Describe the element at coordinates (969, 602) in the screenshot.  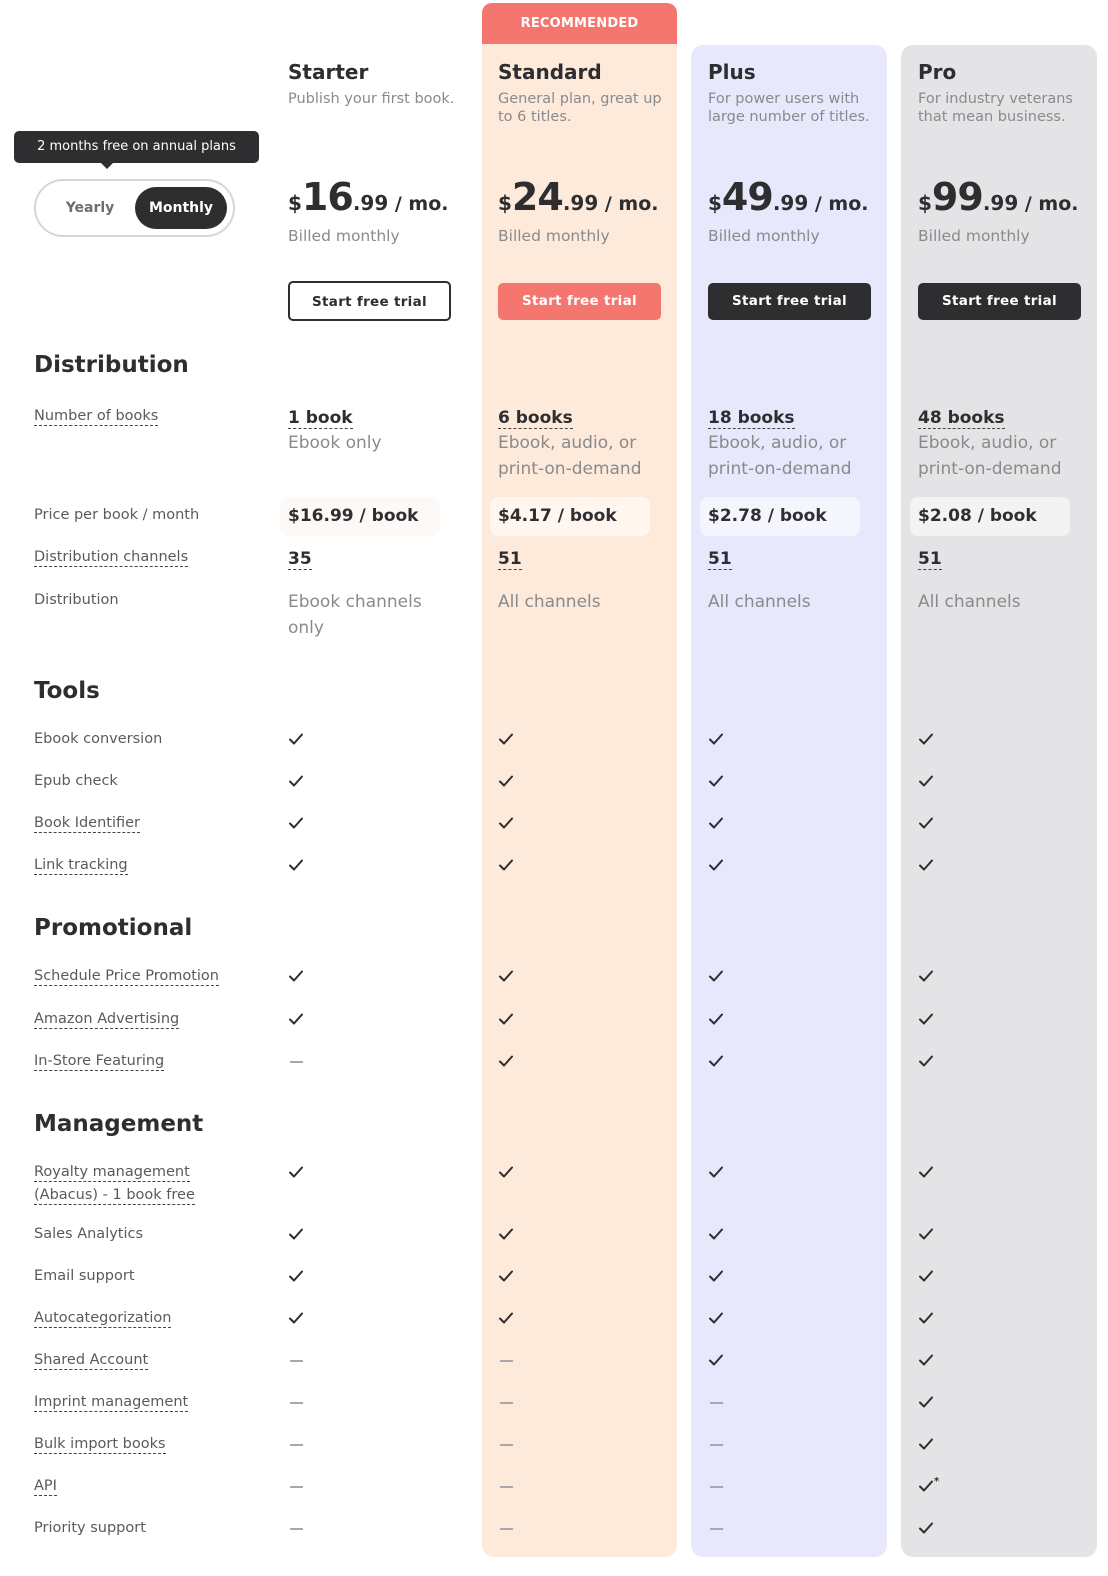
I see `distribution-value-pro: All channels` at that location.